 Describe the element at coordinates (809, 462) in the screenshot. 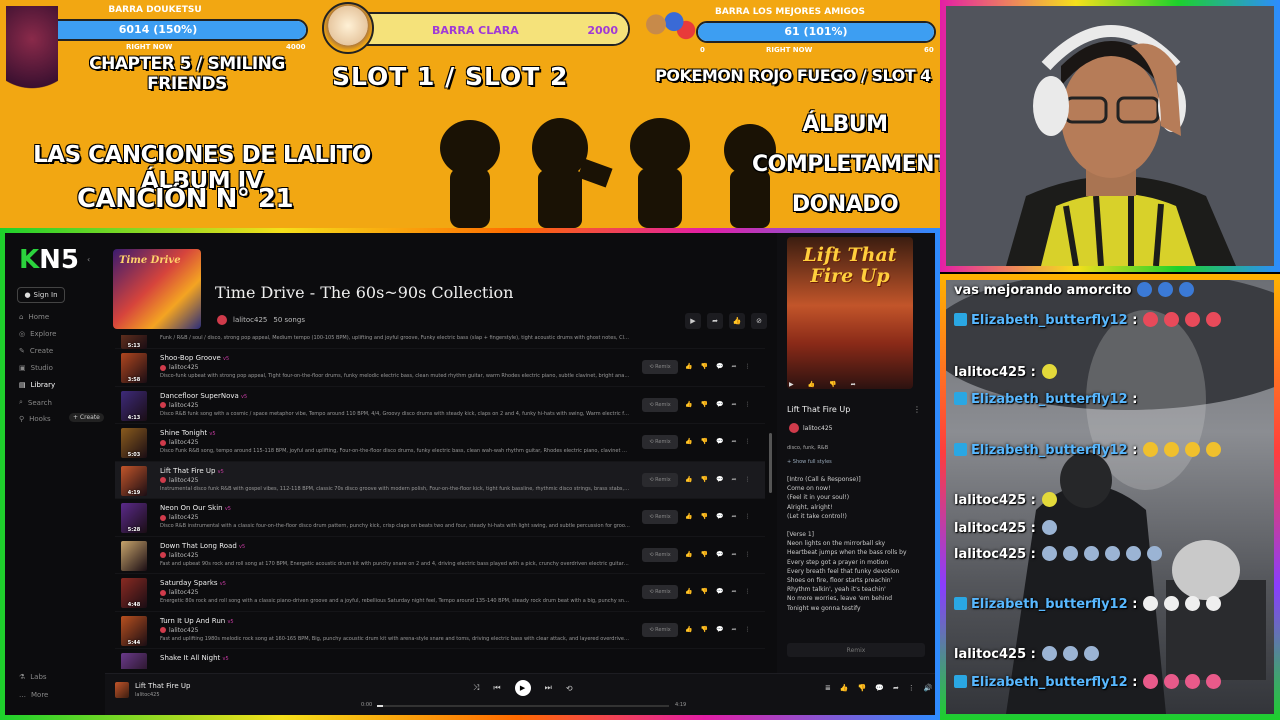

I see `show-full-styles-link: + Show full styles` at that location.